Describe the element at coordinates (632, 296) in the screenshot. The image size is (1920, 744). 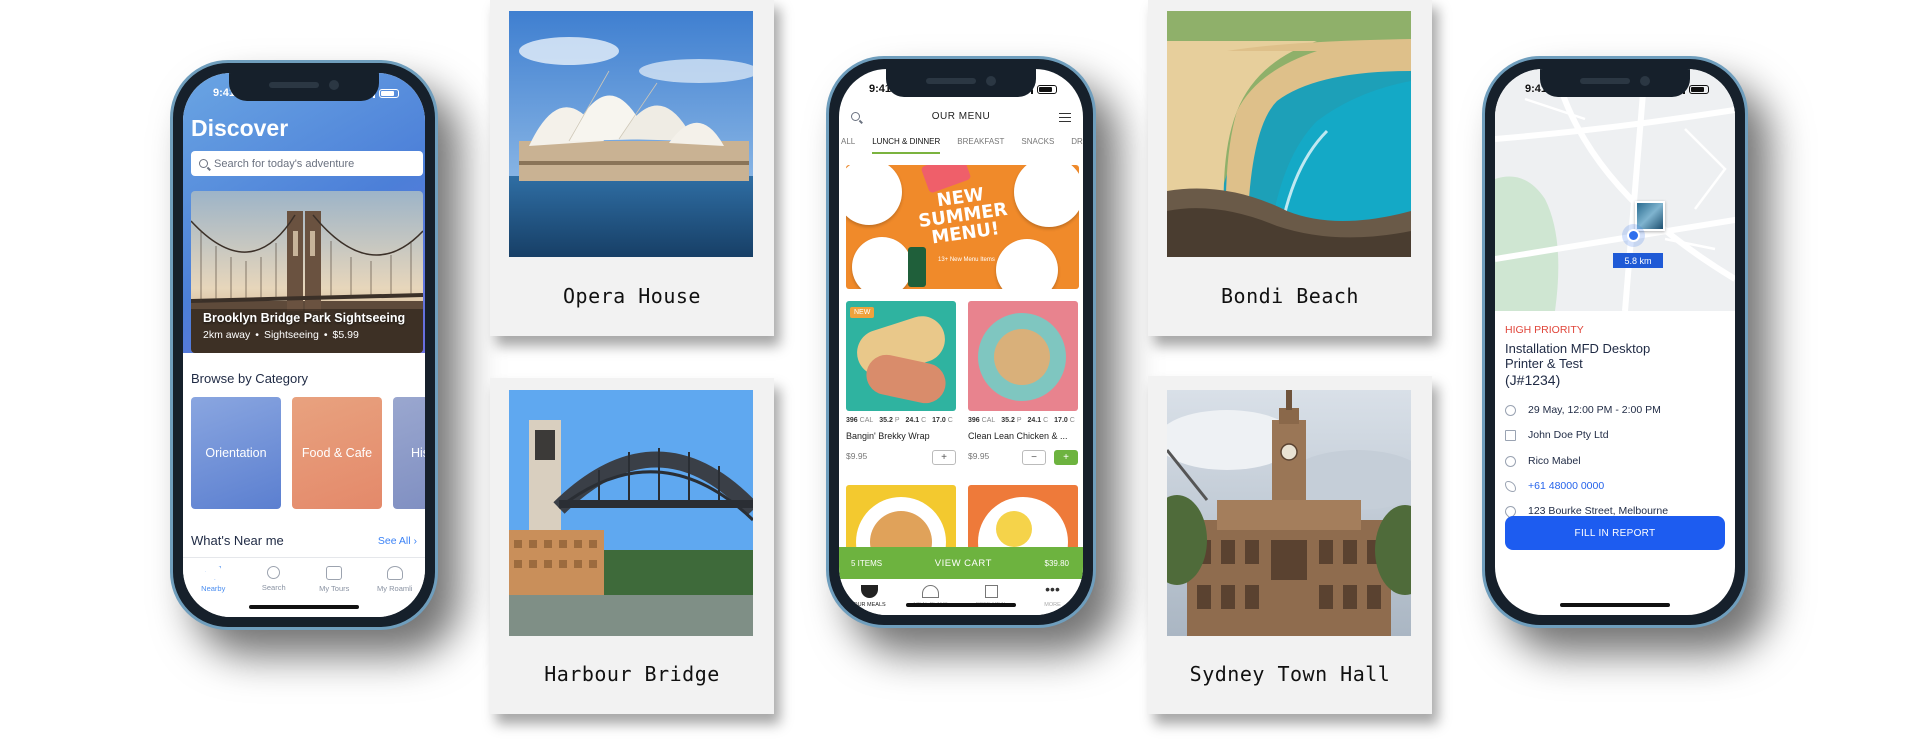
I see `polaroid-caption: Opera House` at that location.